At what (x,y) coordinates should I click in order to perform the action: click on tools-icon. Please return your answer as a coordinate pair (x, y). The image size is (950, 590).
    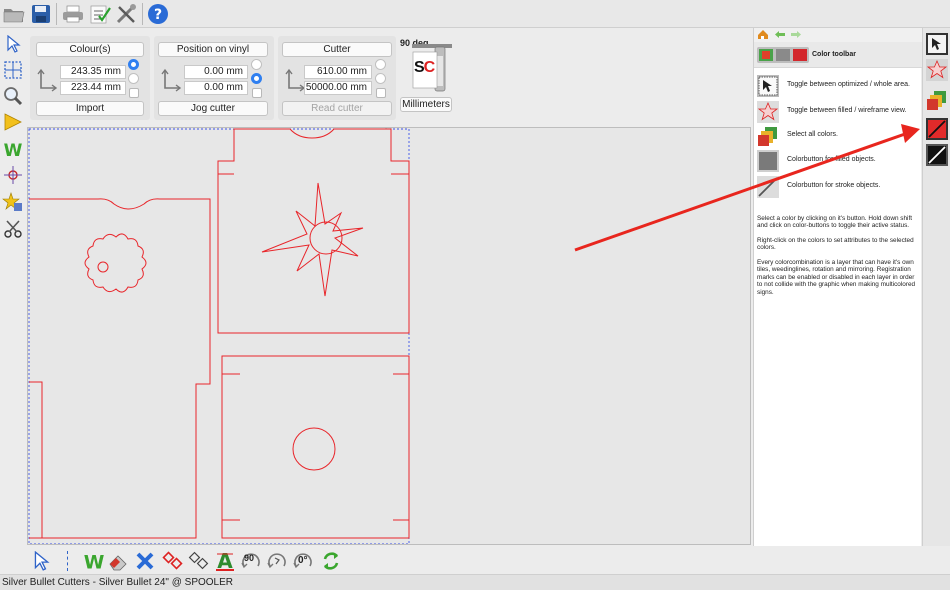
    Looking at the image, I should click on (126, 14).